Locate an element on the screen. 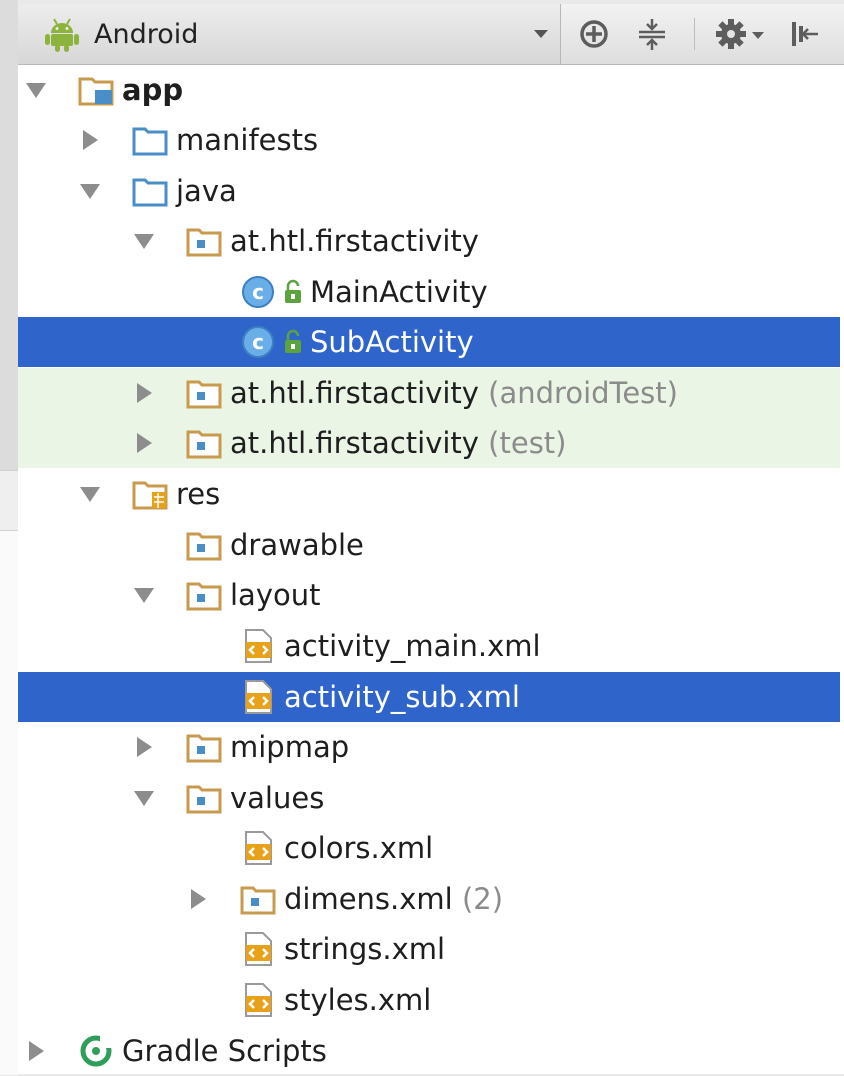  tree-item-label: at.htl.firstactivity is located at coordinates (354, 241).